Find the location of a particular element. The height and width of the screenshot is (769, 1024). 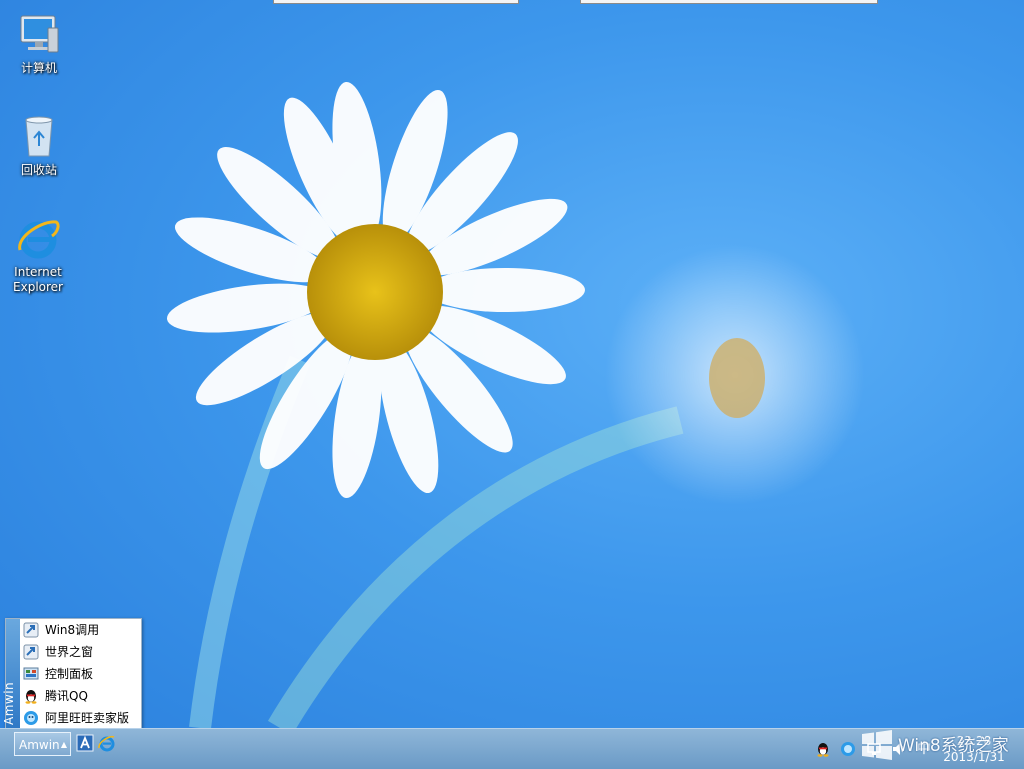

menu-item-label: 腾讯QQ is located at coordinates (66, 696).